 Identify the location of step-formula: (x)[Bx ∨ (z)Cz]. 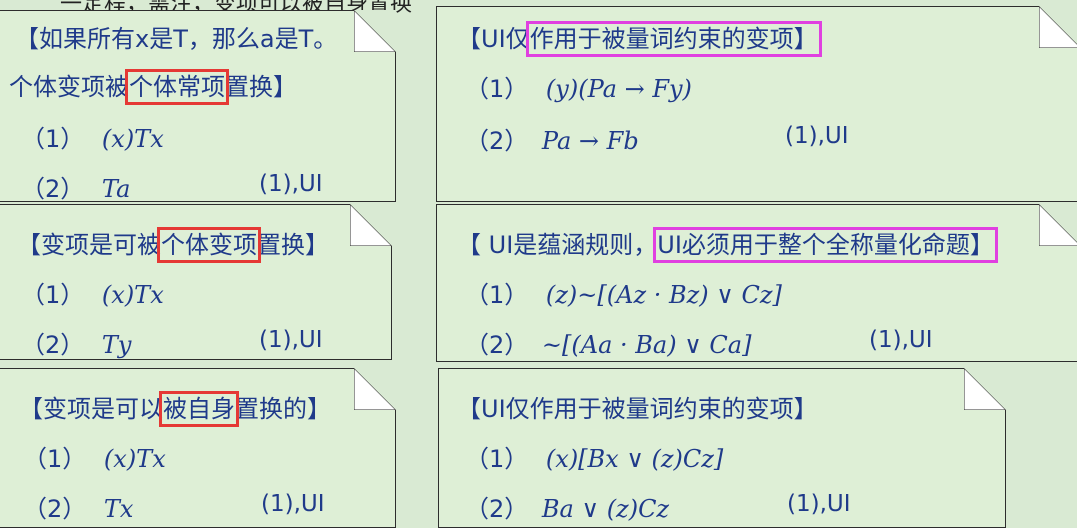
(634, 459).